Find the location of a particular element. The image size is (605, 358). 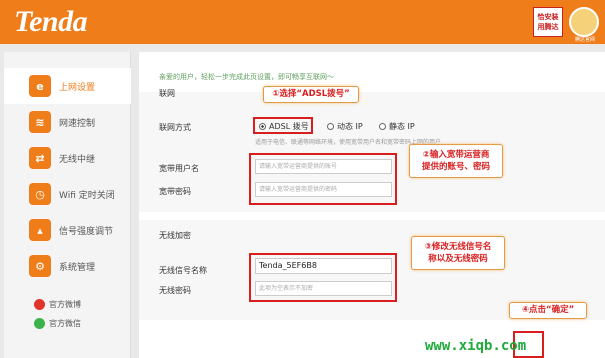

callout-step3: ③修改无线信号名 称以及无线密码 is located at coordinates (458, 253).